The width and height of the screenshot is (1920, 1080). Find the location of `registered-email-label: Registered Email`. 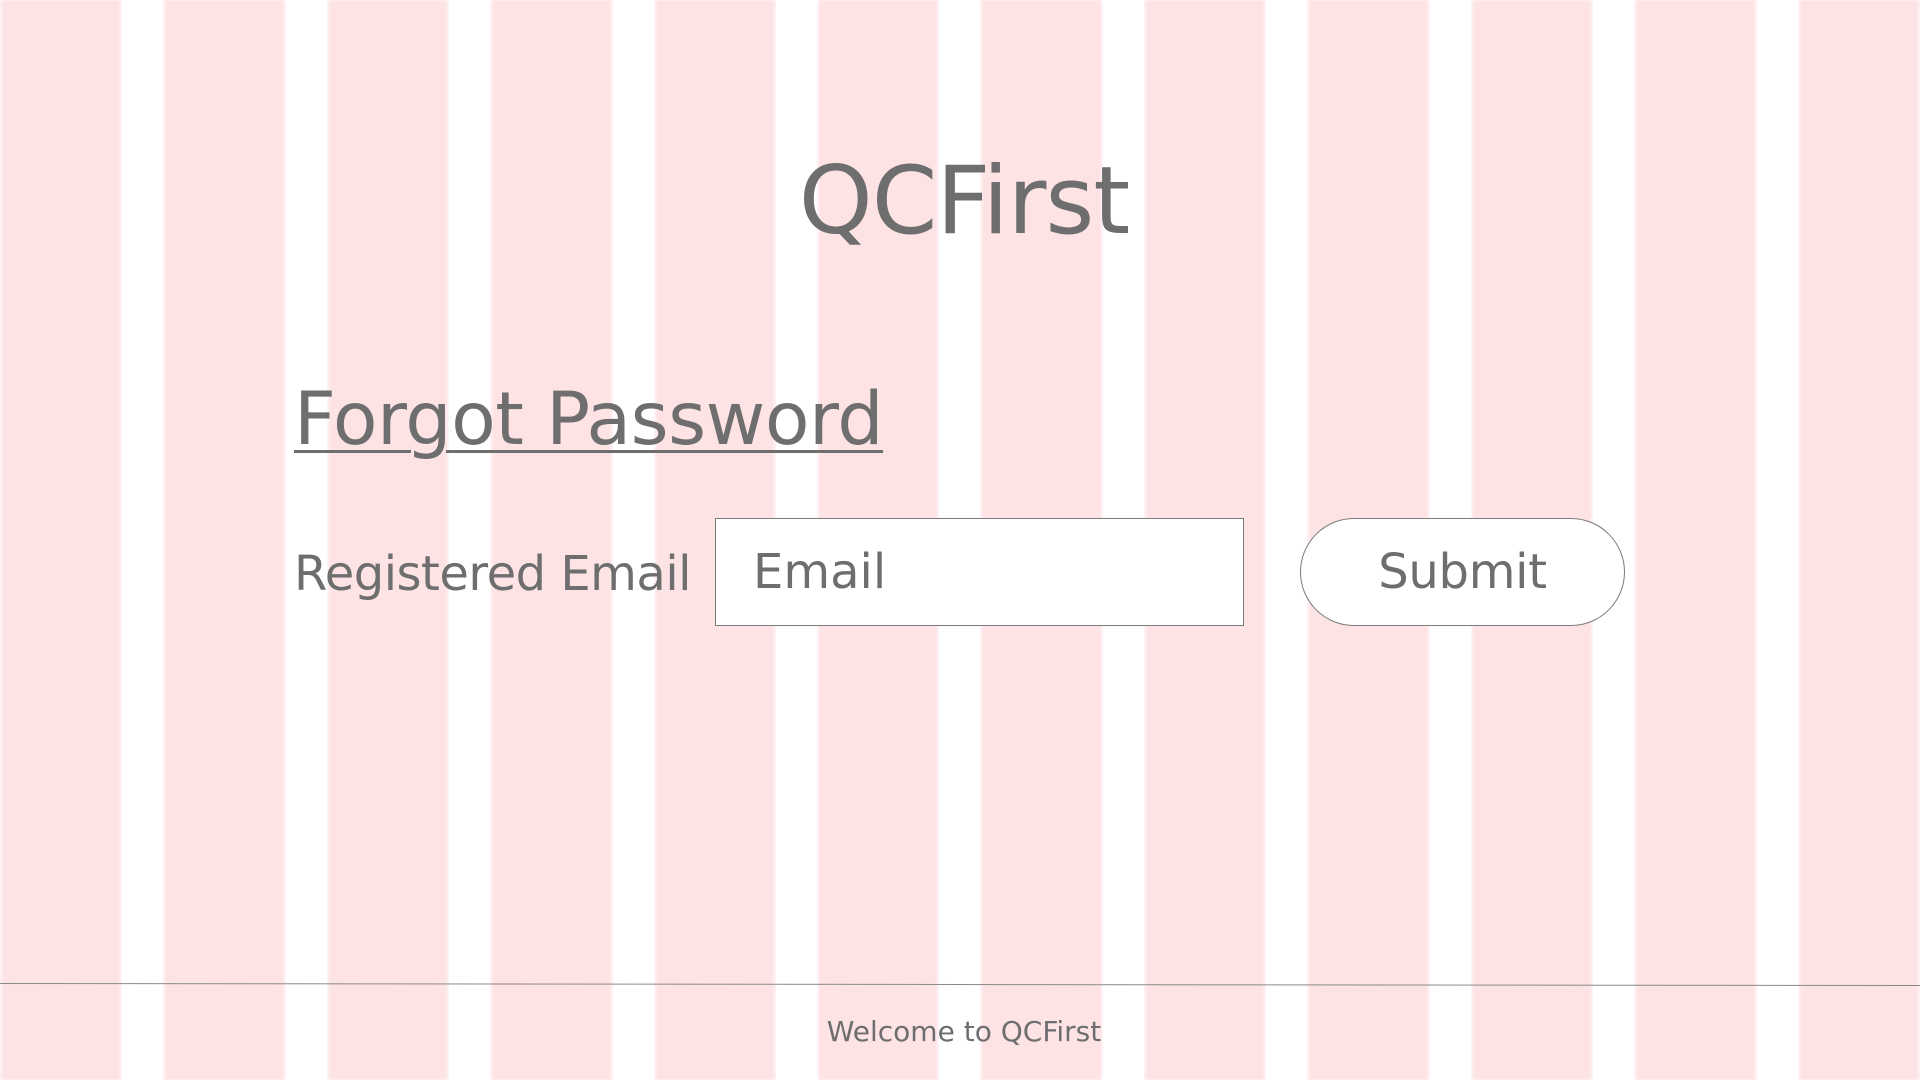

registered-email-label: Registered Email is located at coordinates (493, 574).